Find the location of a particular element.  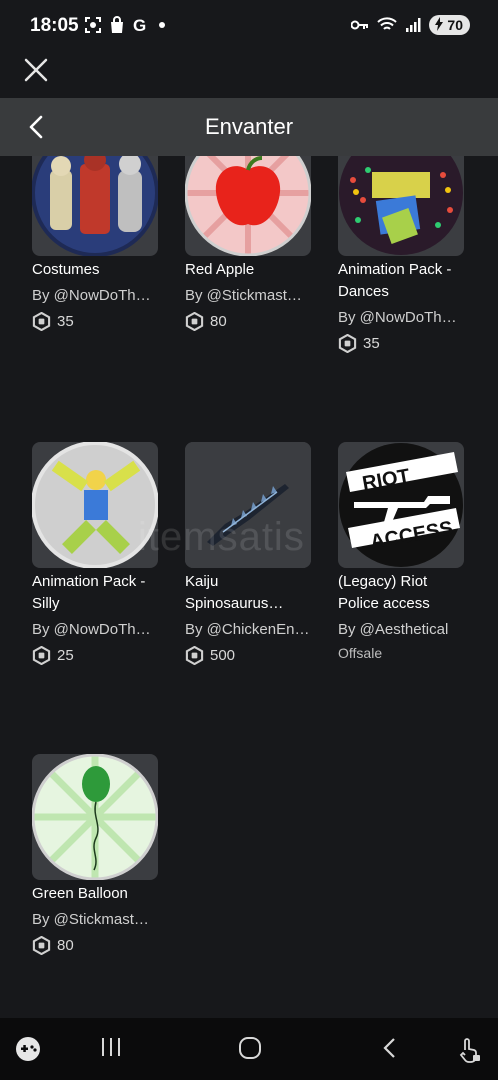

home-icon is located at coordinates (250, 1048).